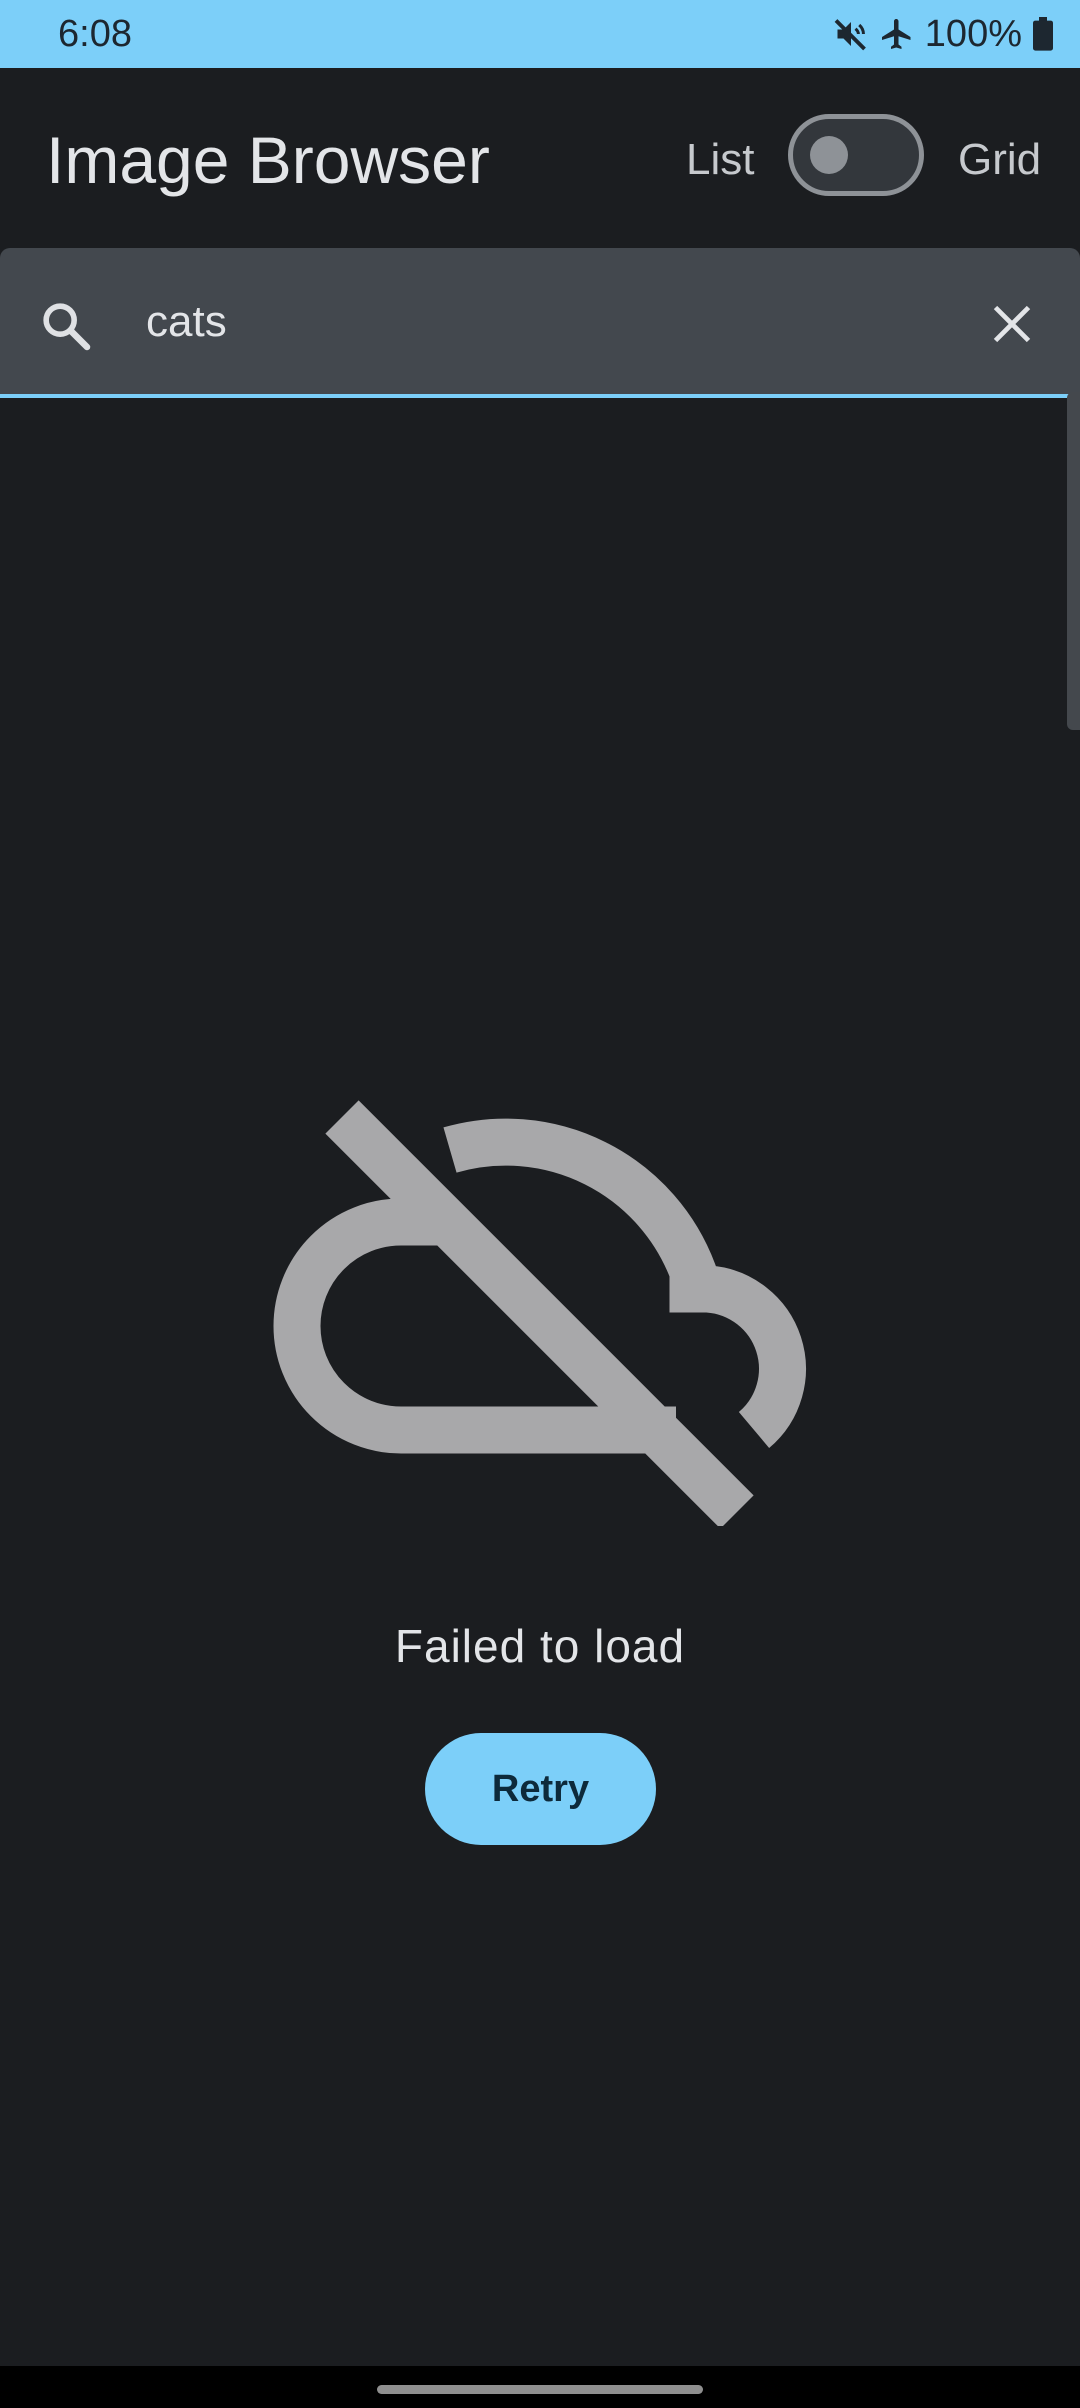 The height and width of the screenshot is (2408, 1080). I want to click on switch-thumb, so click(829, 155).